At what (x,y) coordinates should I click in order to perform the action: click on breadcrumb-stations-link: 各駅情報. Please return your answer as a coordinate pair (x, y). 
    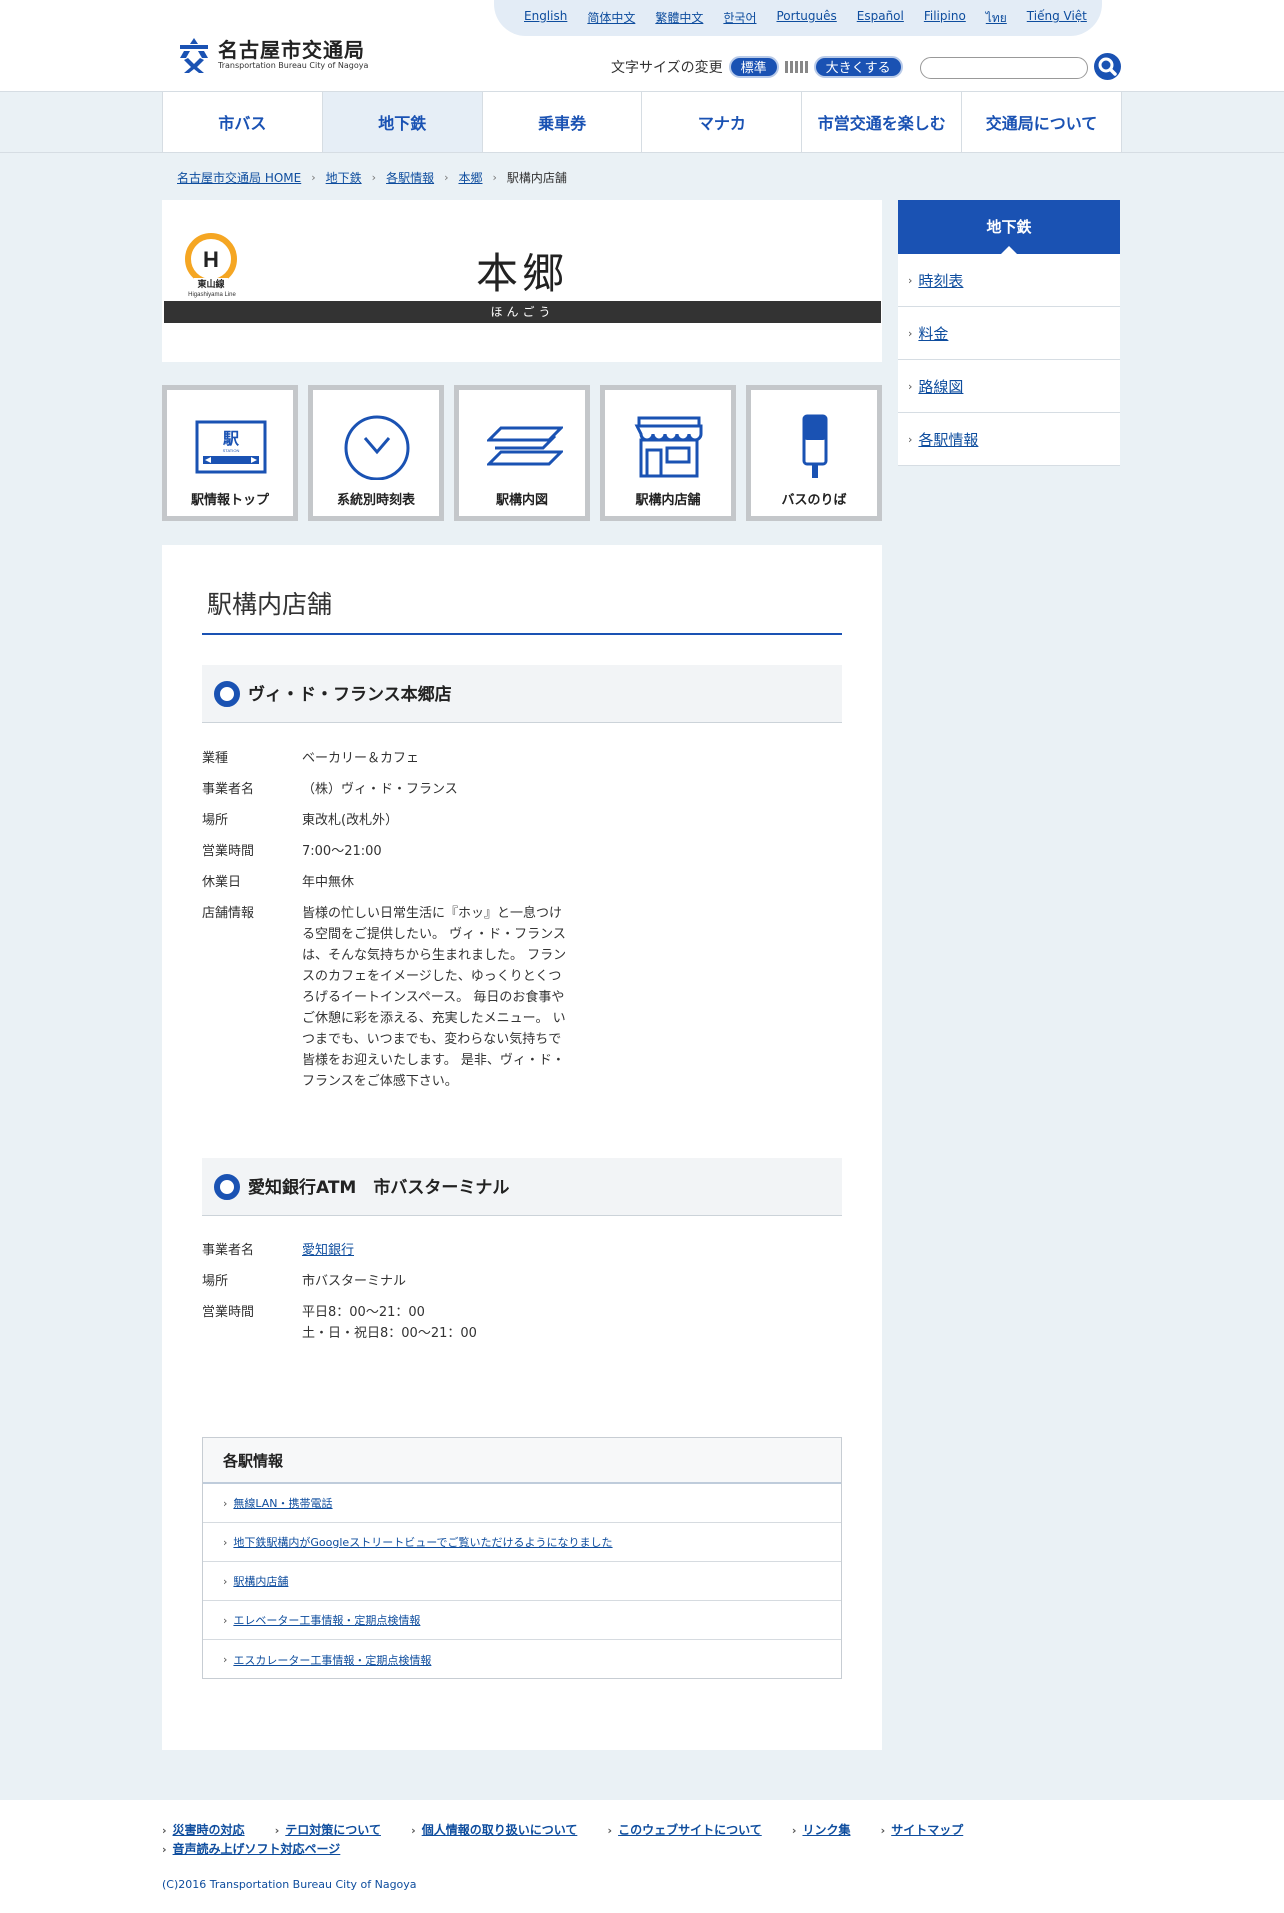
    Looking at the image, I should click on (410, 177).